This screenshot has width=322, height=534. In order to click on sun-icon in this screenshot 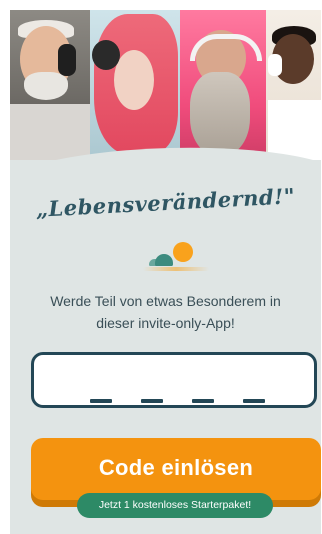, I will do `click(183, 252)`.